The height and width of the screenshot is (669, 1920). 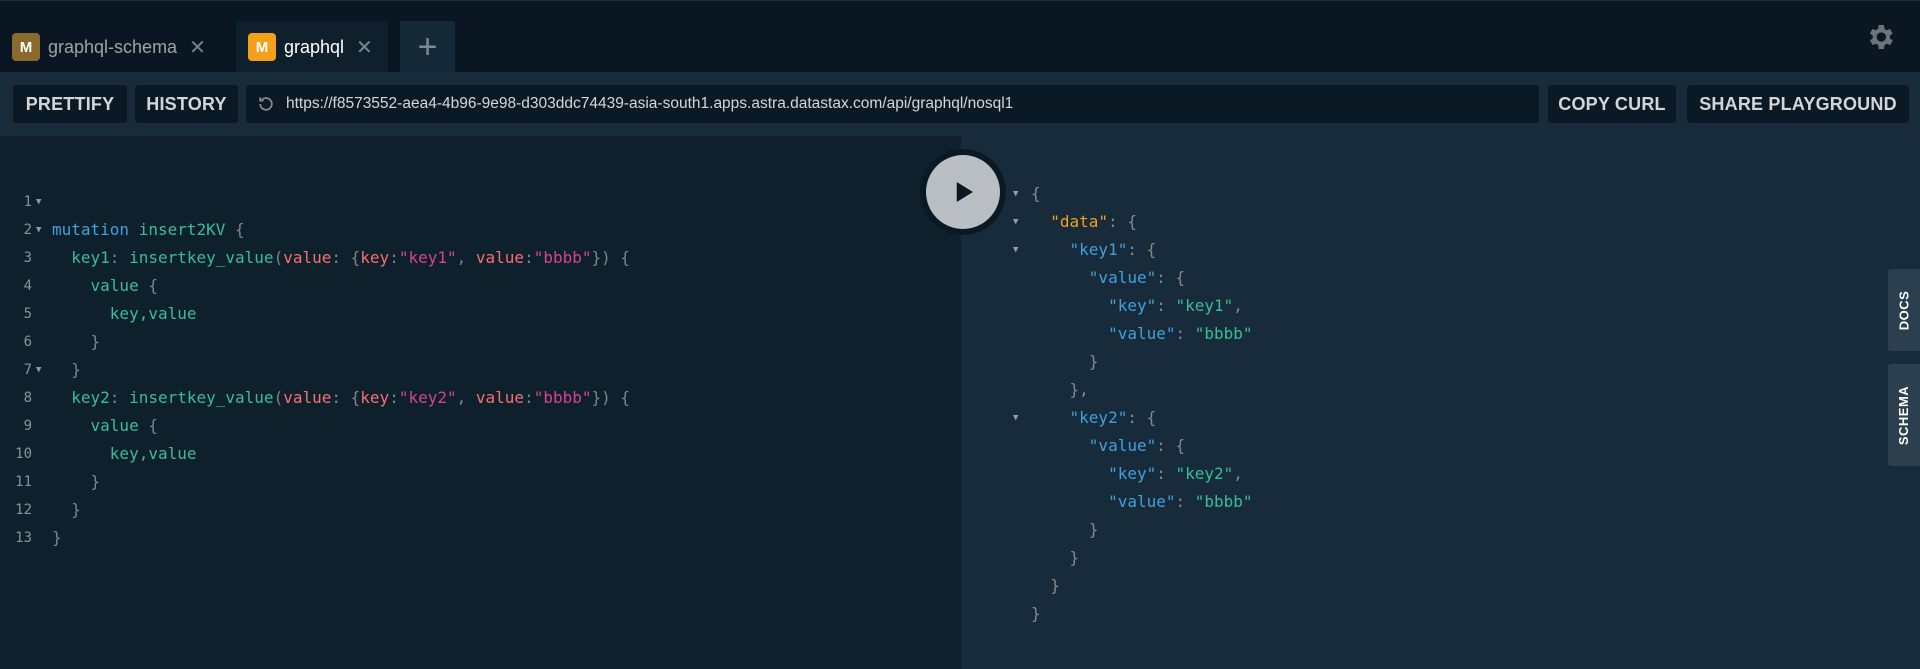 What do you see at coordinates (1175, 473) in the screenshot?
I see `result-line: "key": "key2",` at bounding box center [1175, 473].